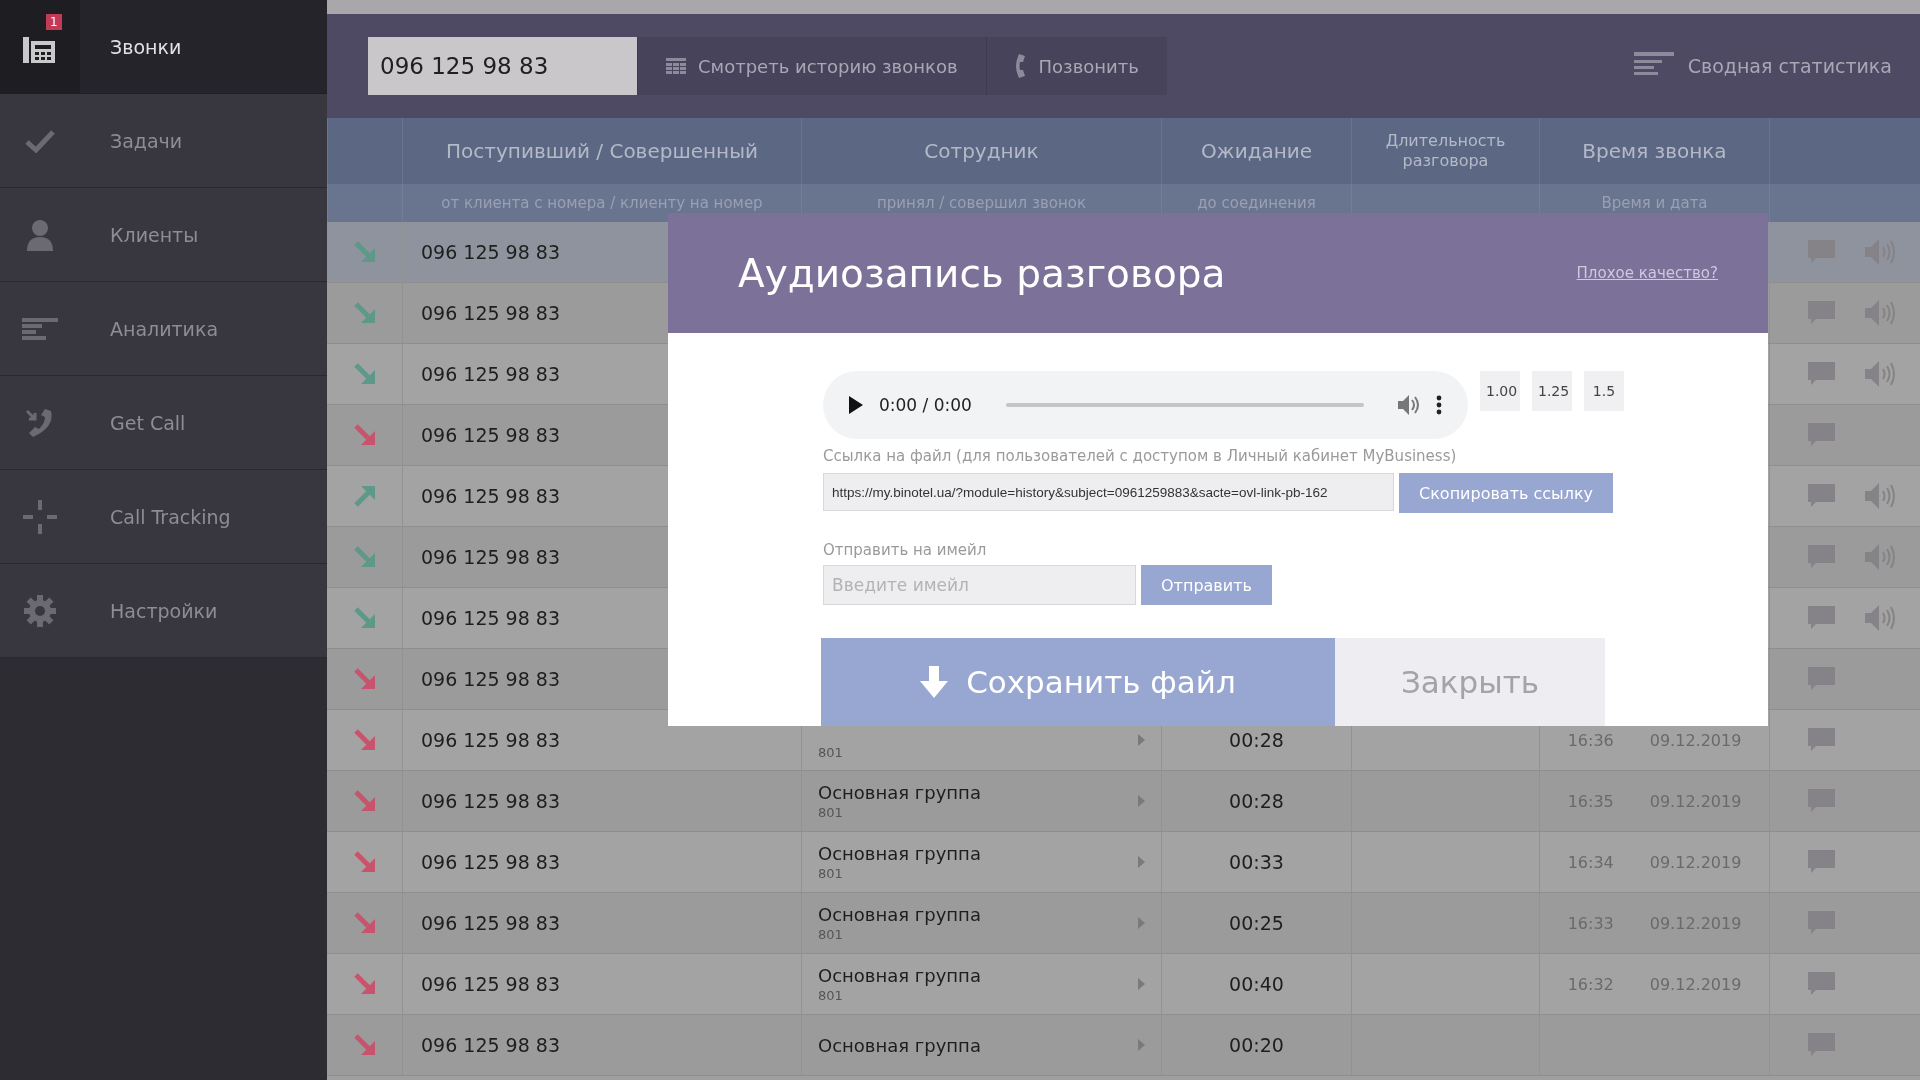 The width and height of the screenshot is (1920, 1080). I want to click on speed-button: 1.25, so click(1552, 391).